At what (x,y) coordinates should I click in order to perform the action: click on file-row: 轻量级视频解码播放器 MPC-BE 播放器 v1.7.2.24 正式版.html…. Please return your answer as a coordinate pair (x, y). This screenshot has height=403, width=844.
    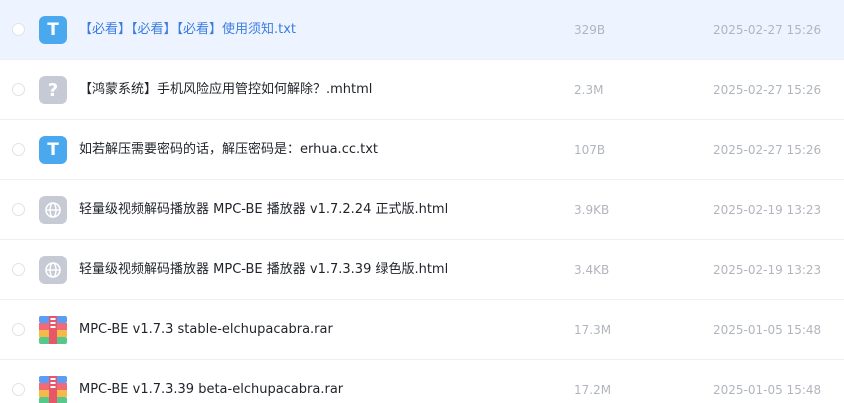
    Looking at the image, I should click on (422, 210).